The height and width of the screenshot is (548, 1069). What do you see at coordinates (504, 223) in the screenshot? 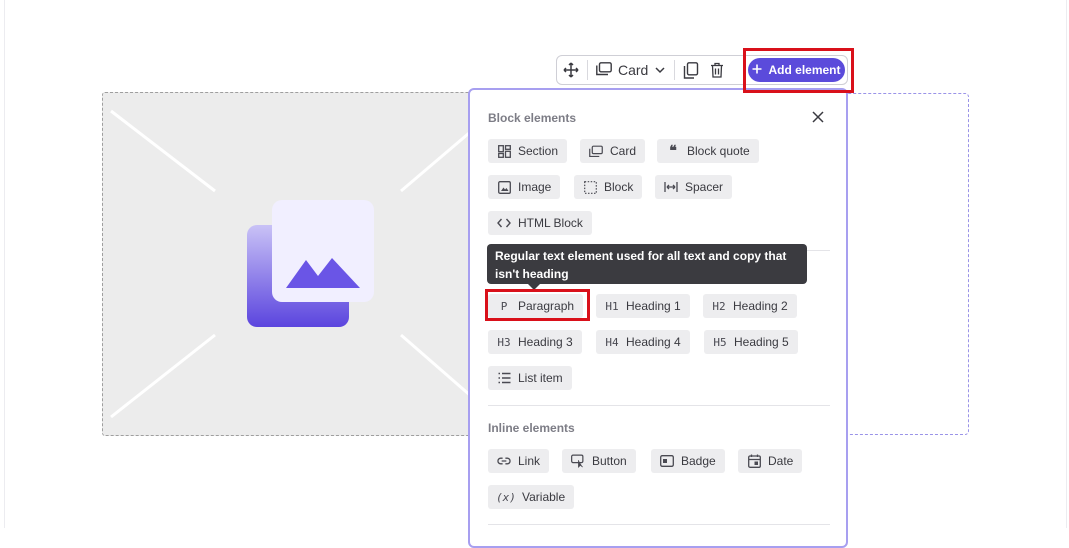
I see `code-icon` at bounding box center [504, 223].